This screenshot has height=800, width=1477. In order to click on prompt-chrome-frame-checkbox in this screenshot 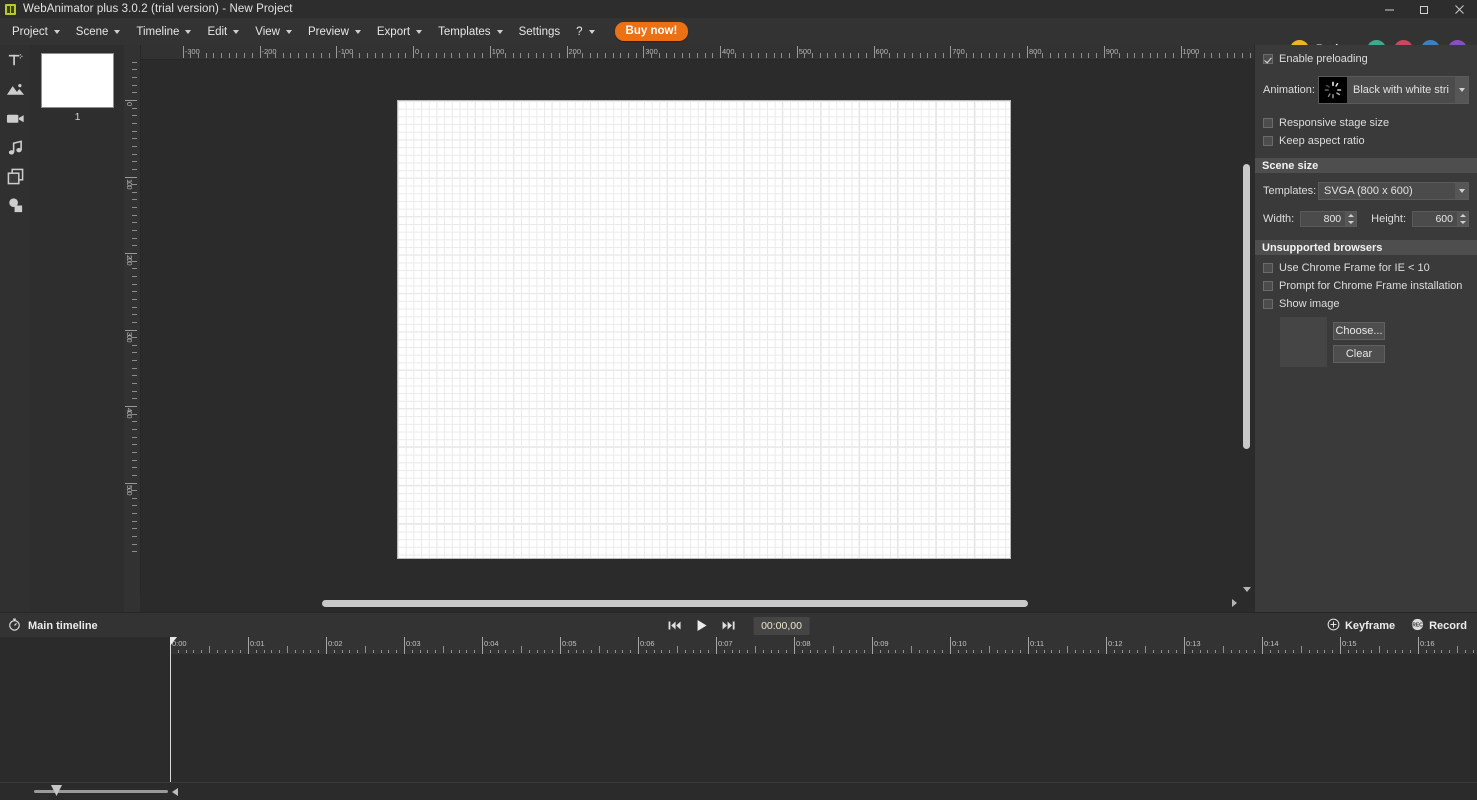, I will do `click(1268, 285)`.